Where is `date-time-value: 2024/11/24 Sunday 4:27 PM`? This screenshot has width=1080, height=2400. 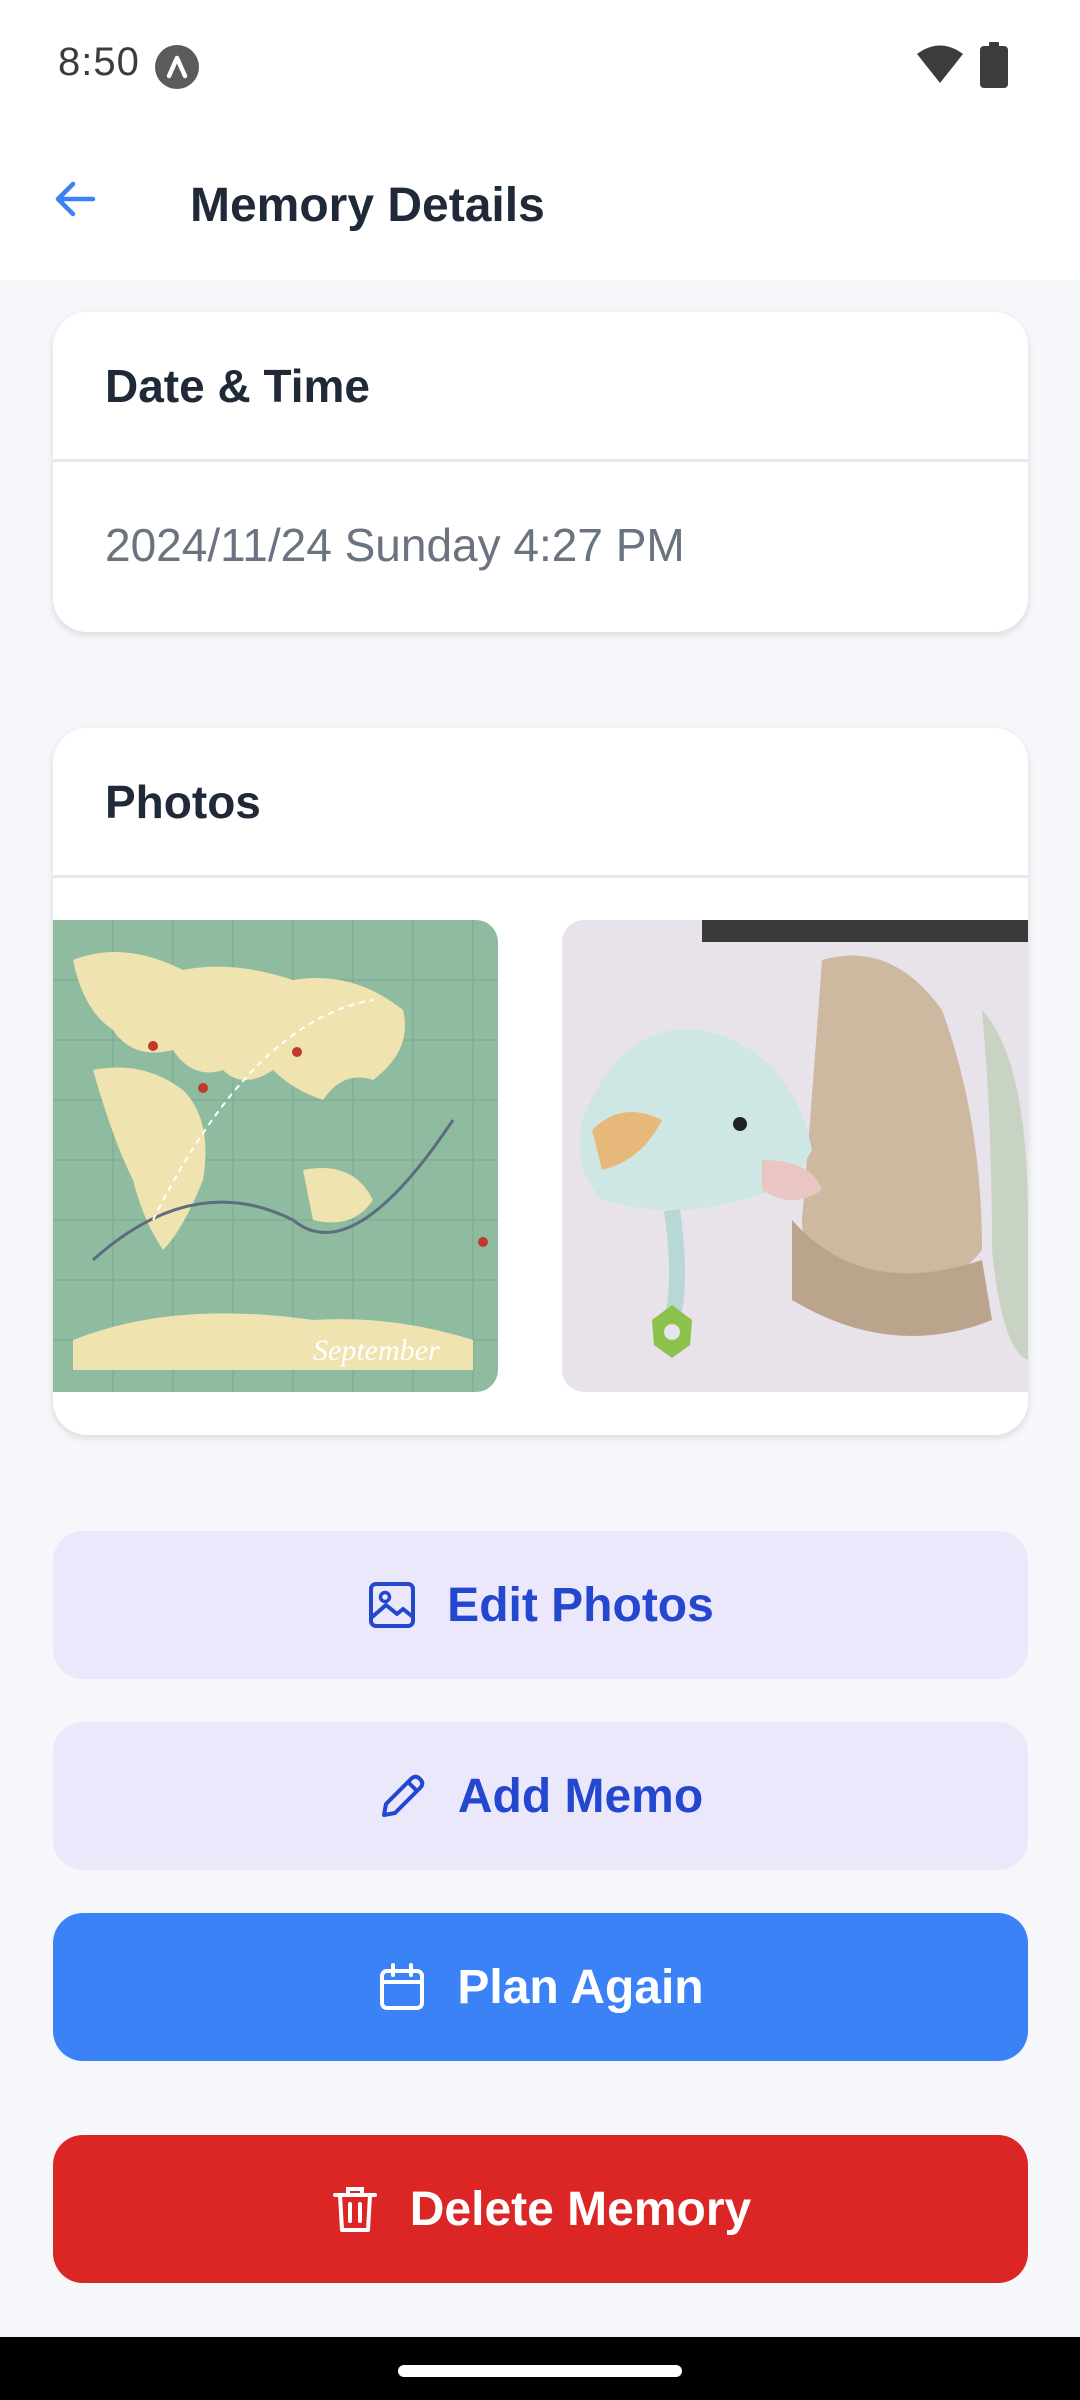 date-time-value: 2024/11/24 Sunday 4:27 PM is located at coordinates (395, 545).